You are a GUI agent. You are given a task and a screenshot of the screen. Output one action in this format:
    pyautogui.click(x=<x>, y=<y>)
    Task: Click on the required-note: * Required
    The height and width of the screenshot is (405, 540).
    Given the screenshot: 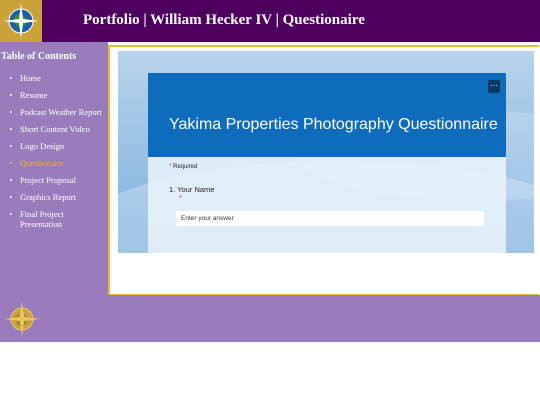 What is the action you would take?
    pyautogui.click(x=183, y=167)
    